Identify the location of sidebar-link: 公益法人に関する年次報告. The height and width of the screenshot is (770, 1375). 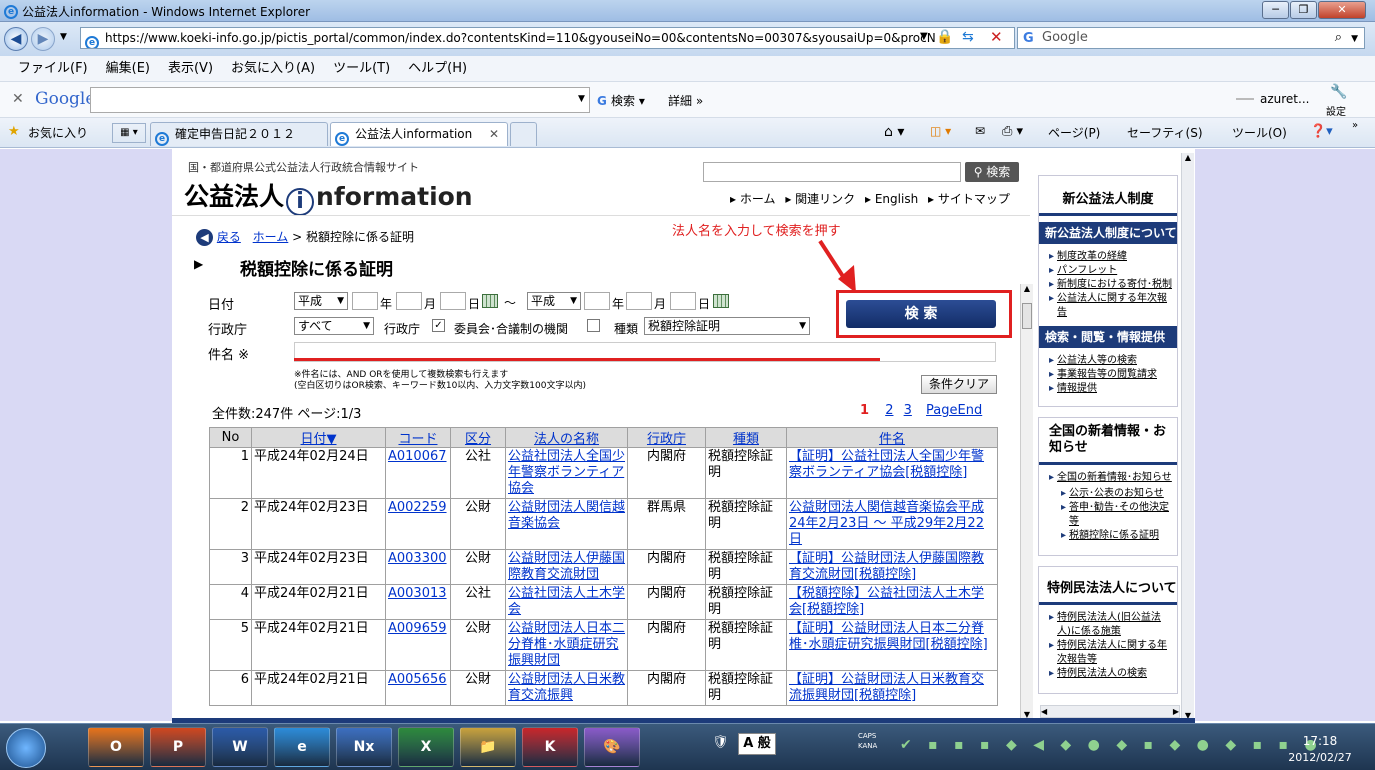
(1111, 306).